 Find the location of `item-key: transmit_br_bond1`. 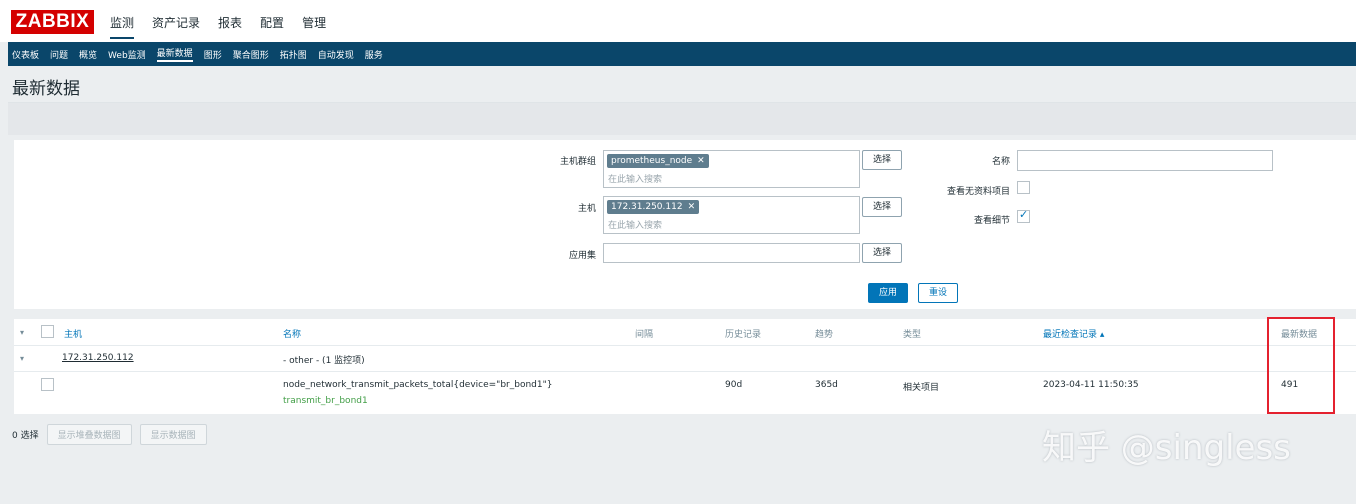

item-key: transmit_br_bond1 is located at coordinates (325, 401).